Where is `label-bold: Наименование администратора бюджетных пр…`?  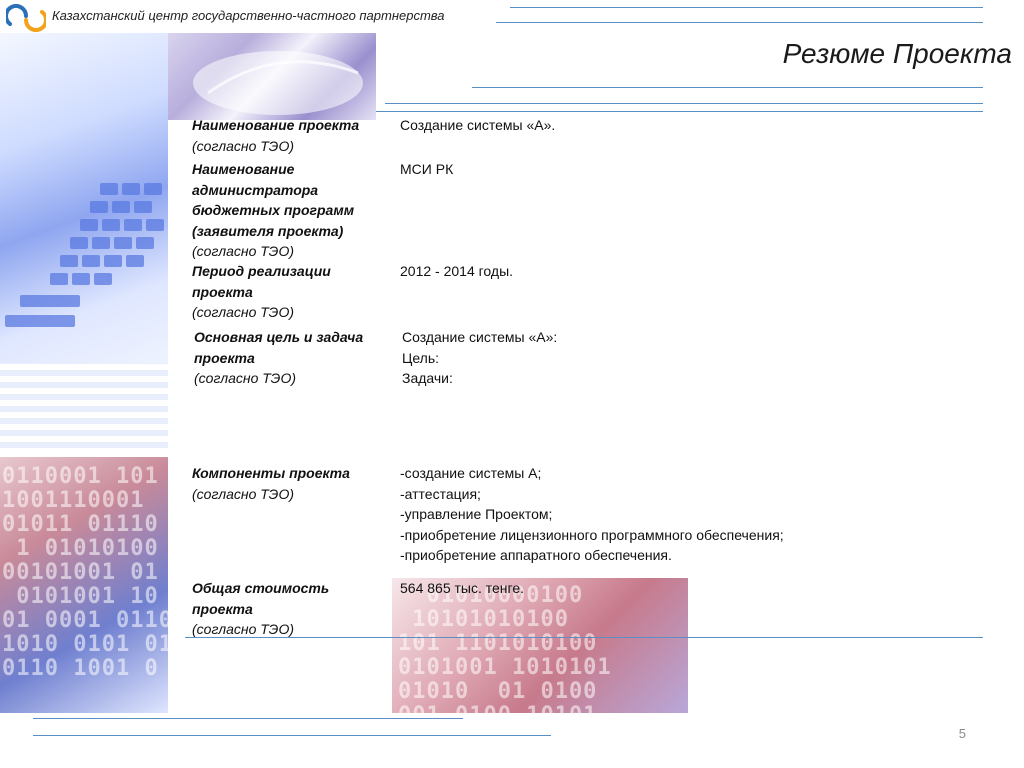
label-bold: Наименование администратора бюджетных пр… is located at coordinates (273, 200).